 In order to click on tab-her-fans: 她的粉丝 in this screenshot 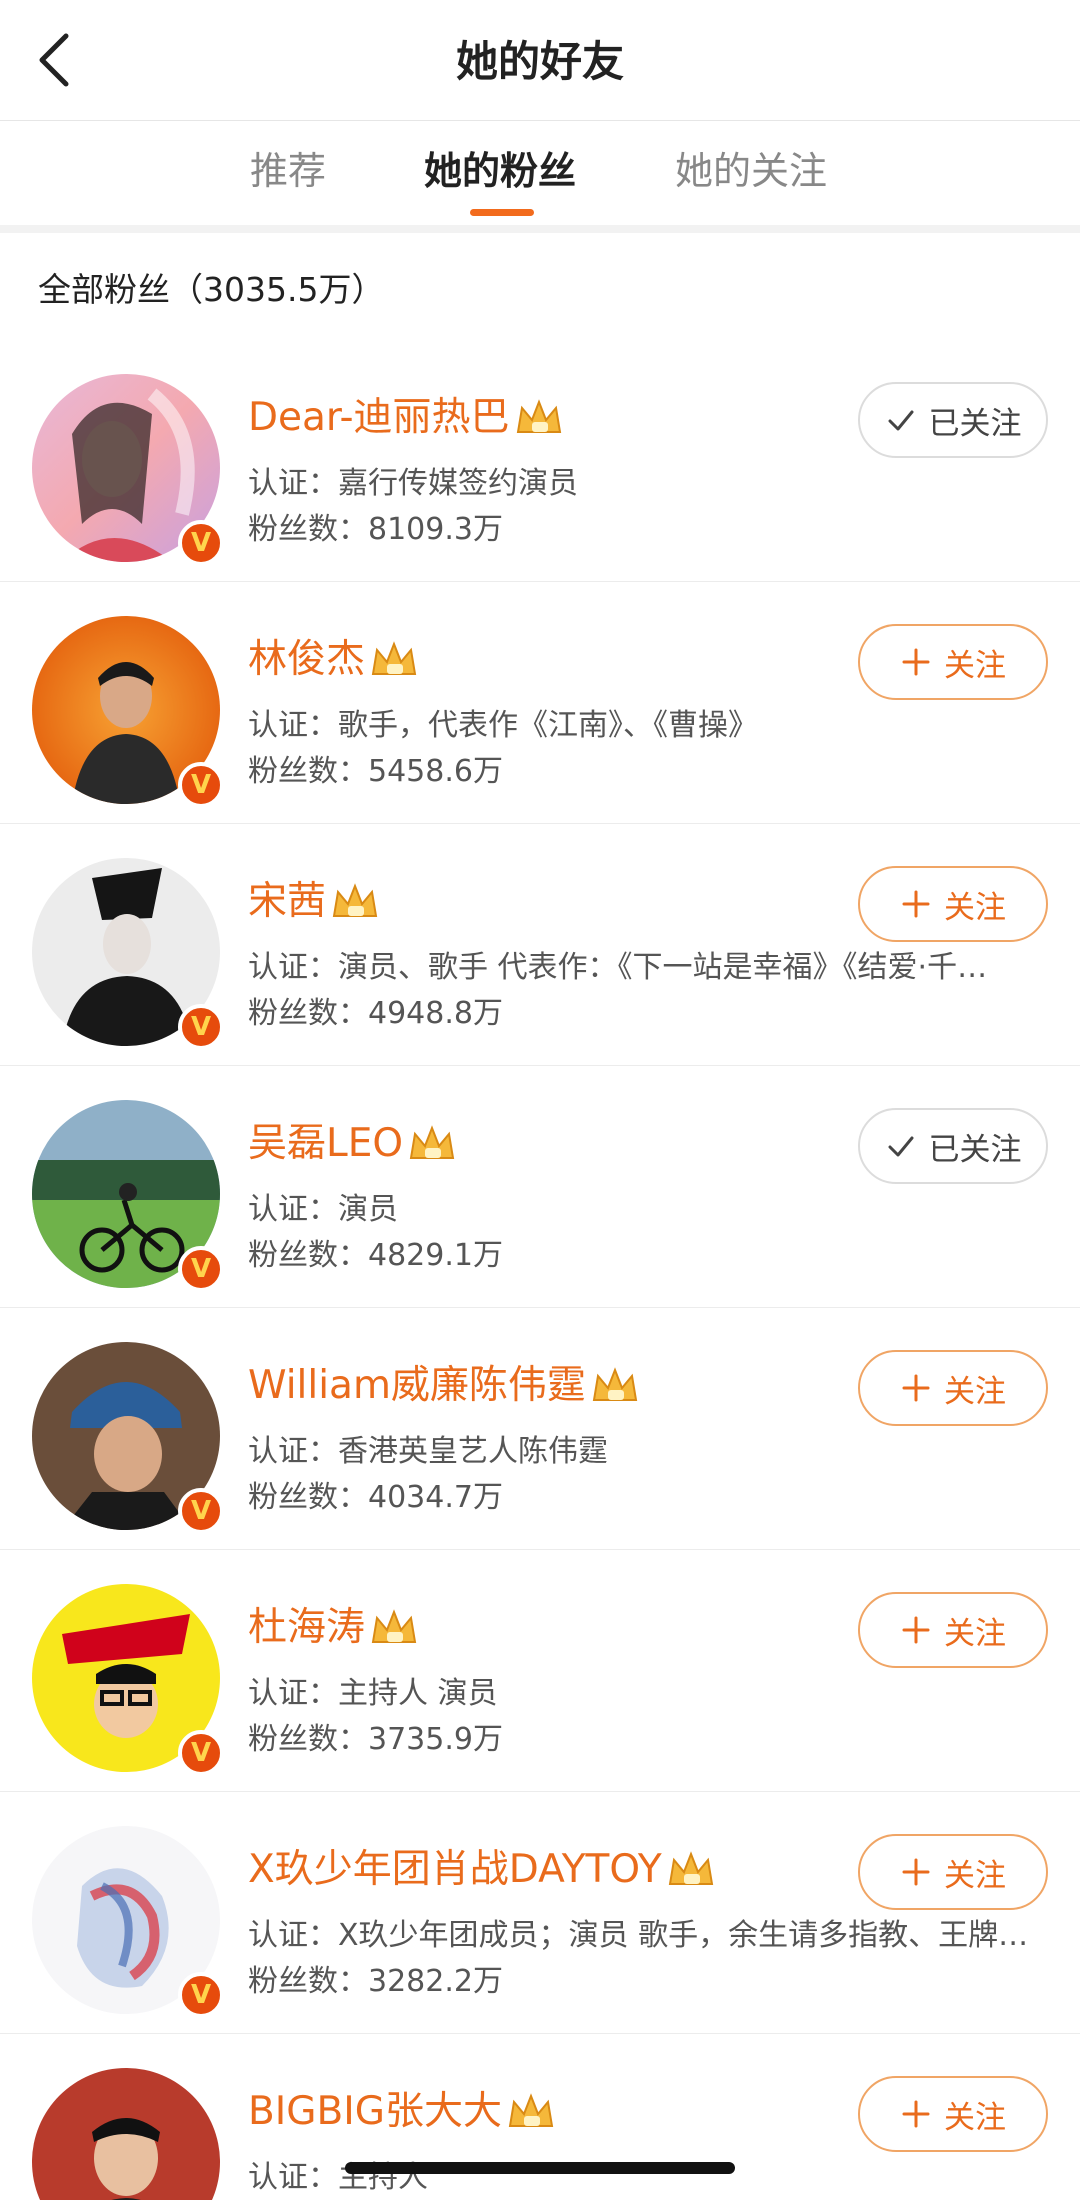, I will do `click(500, 171)`.